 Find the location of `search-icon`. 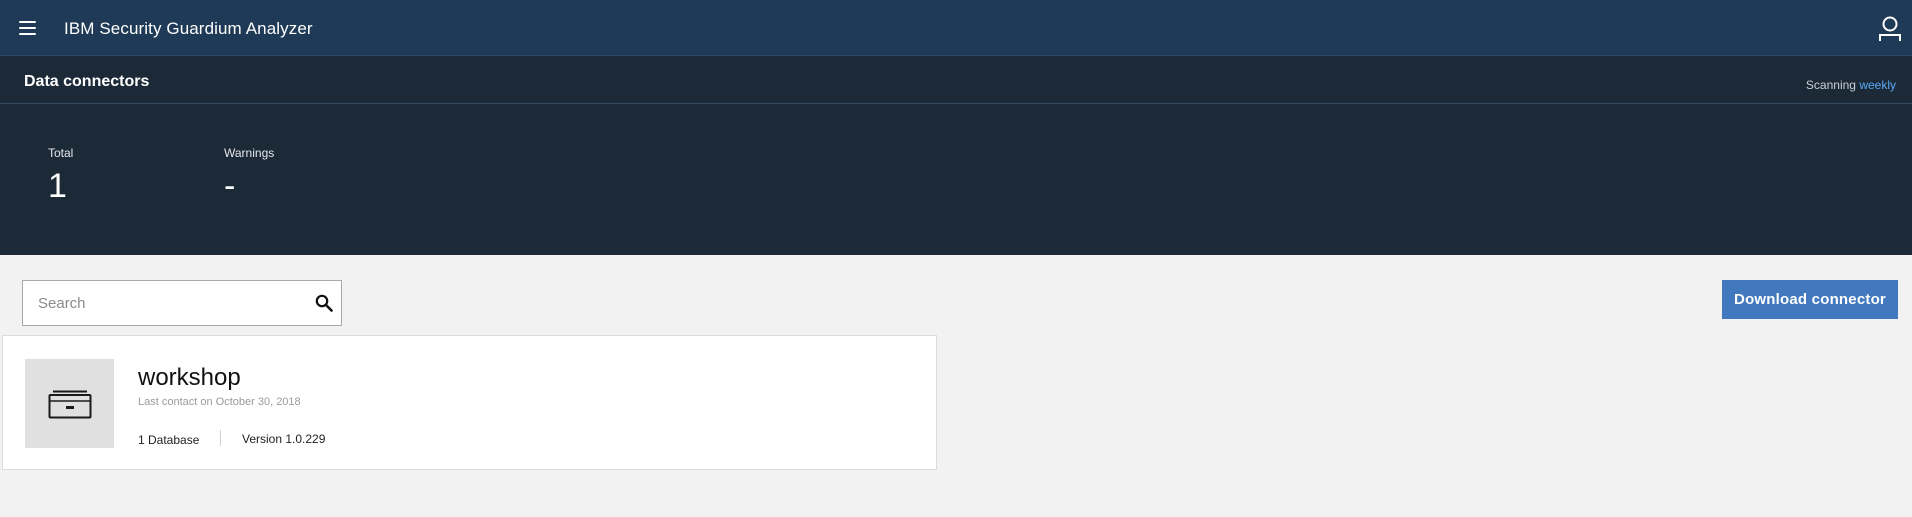

search-icon is located at coordinates (324, 303).